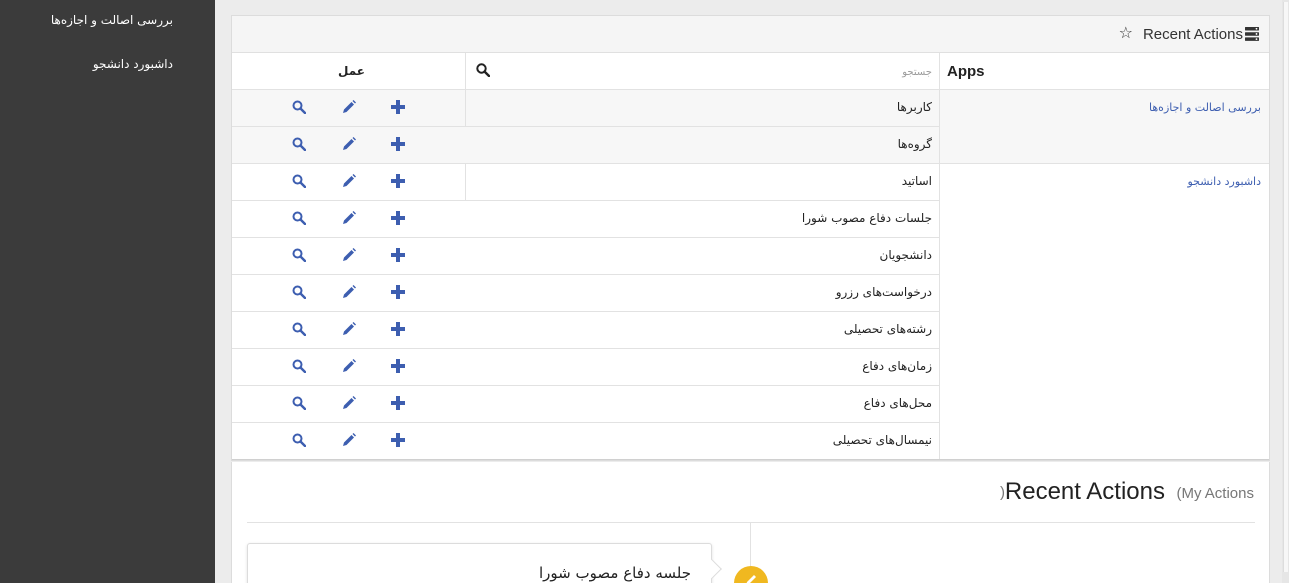 The width and height of the screenshot is (1289, 583). I want to click on model-users: کاربرها, so click(914, 107).